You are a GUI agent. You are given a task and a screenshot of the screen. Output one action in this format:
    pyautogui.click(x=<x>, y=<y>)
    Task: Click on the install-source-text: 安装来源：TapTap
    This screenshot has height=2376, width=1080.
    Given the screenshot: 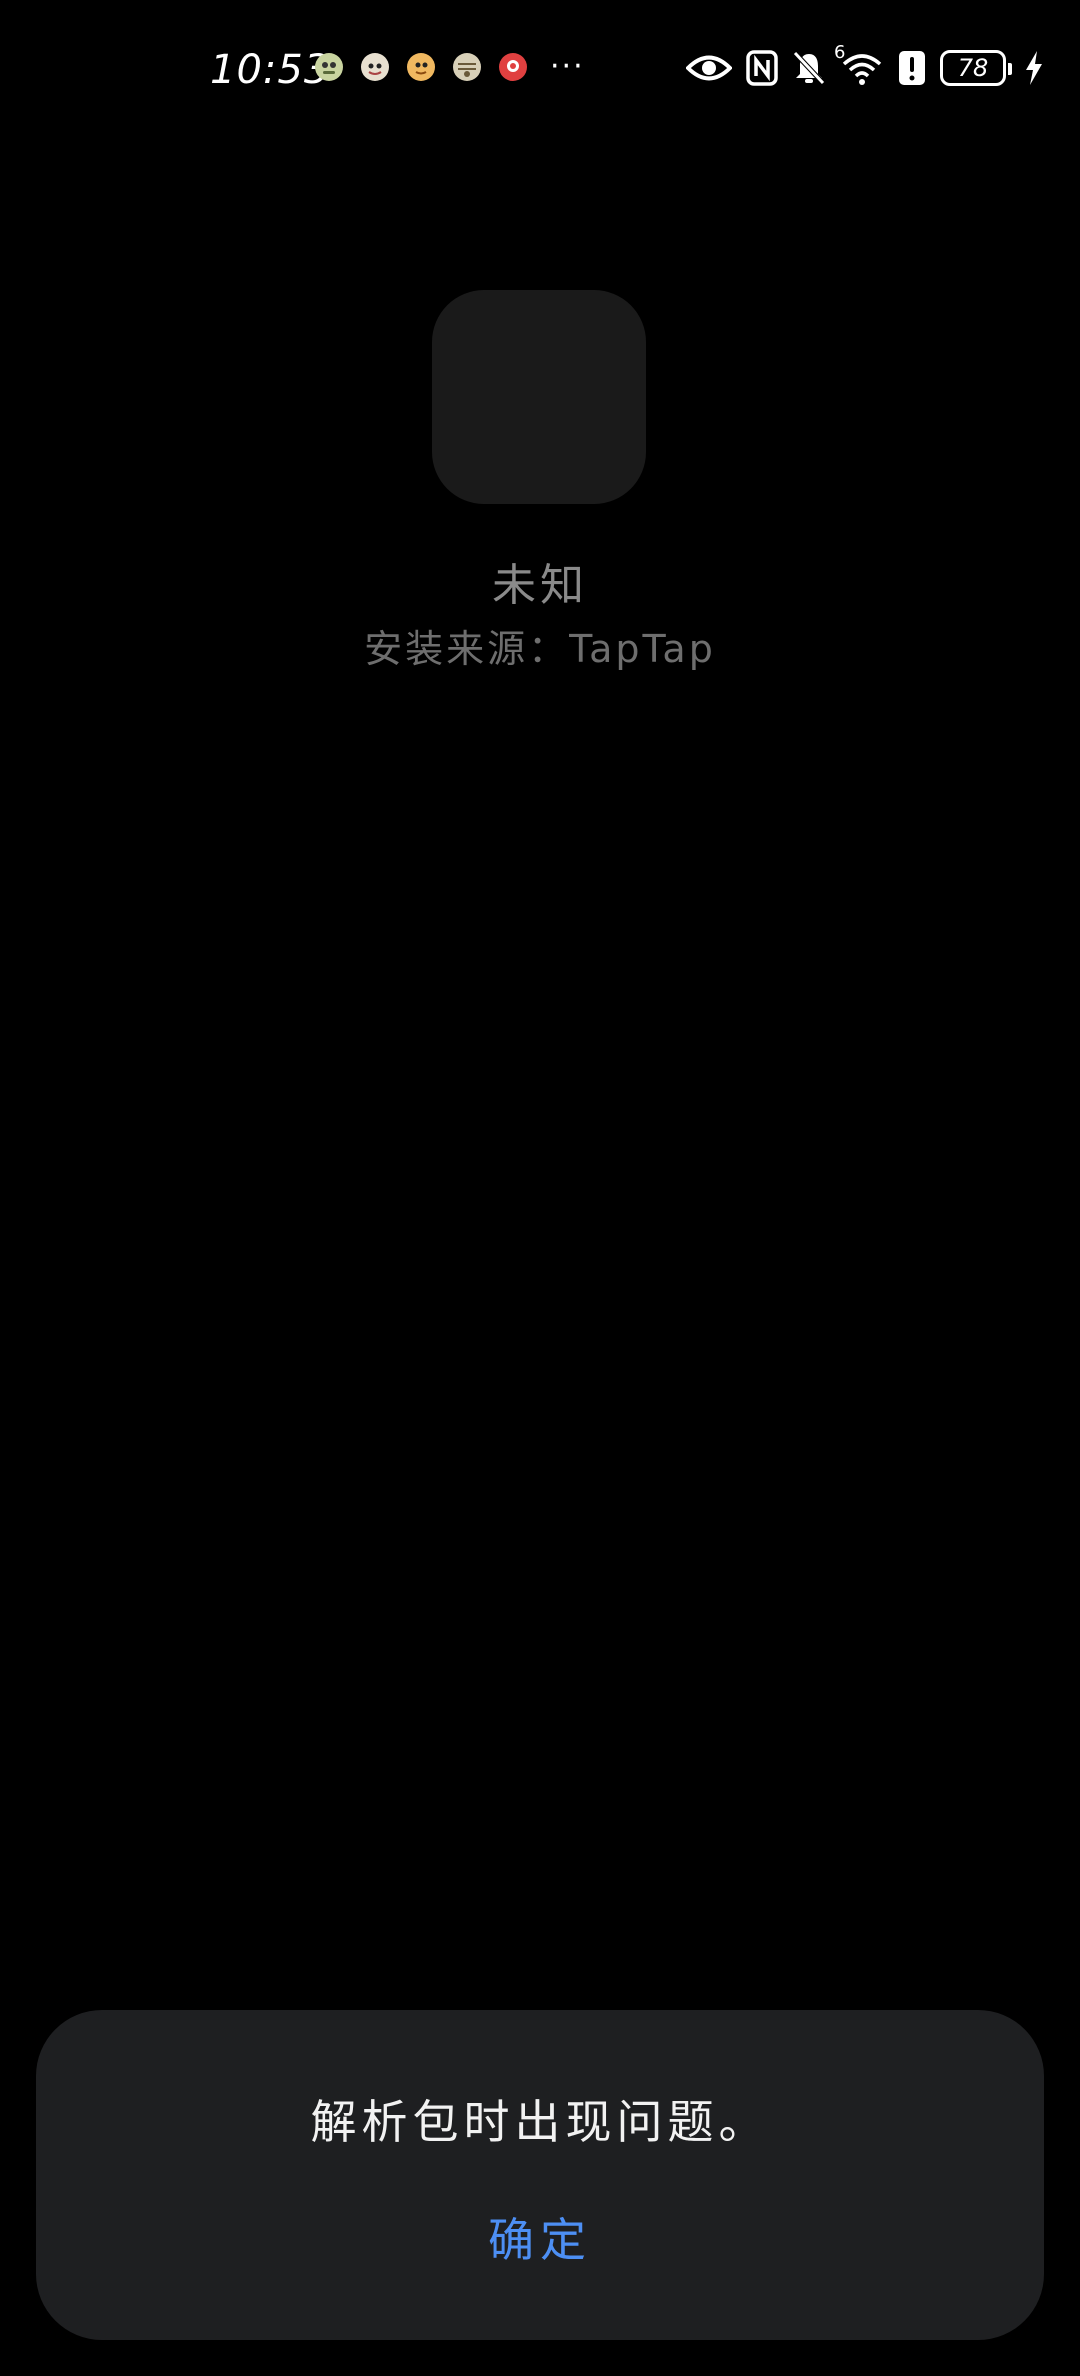 What is the action you would take?
    pyautogui.click(x=540, y=649)
    